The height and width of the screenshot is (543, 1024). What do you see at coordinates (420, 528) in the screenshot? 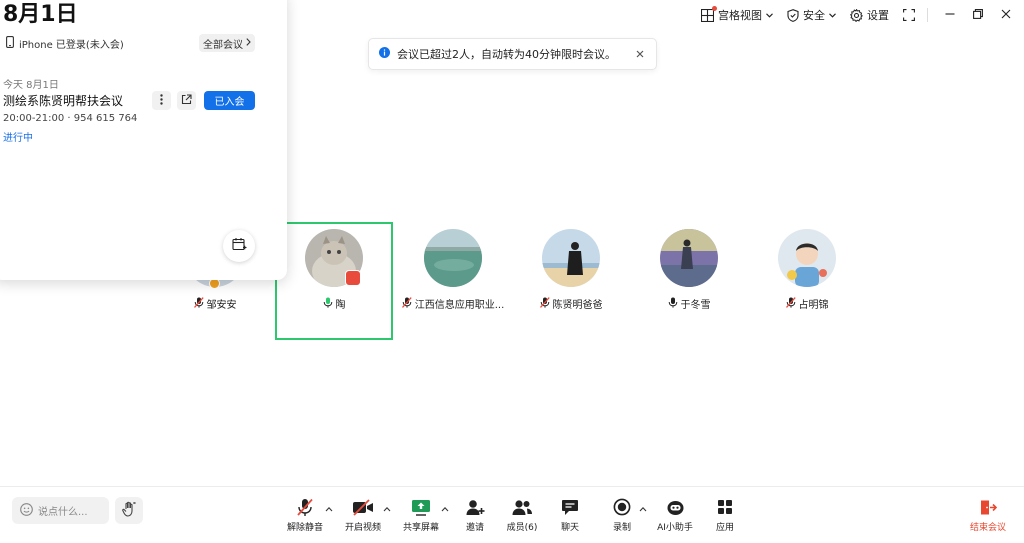
I see `share-screen-label: 共享屏幕` at bounding box center [420, 528].